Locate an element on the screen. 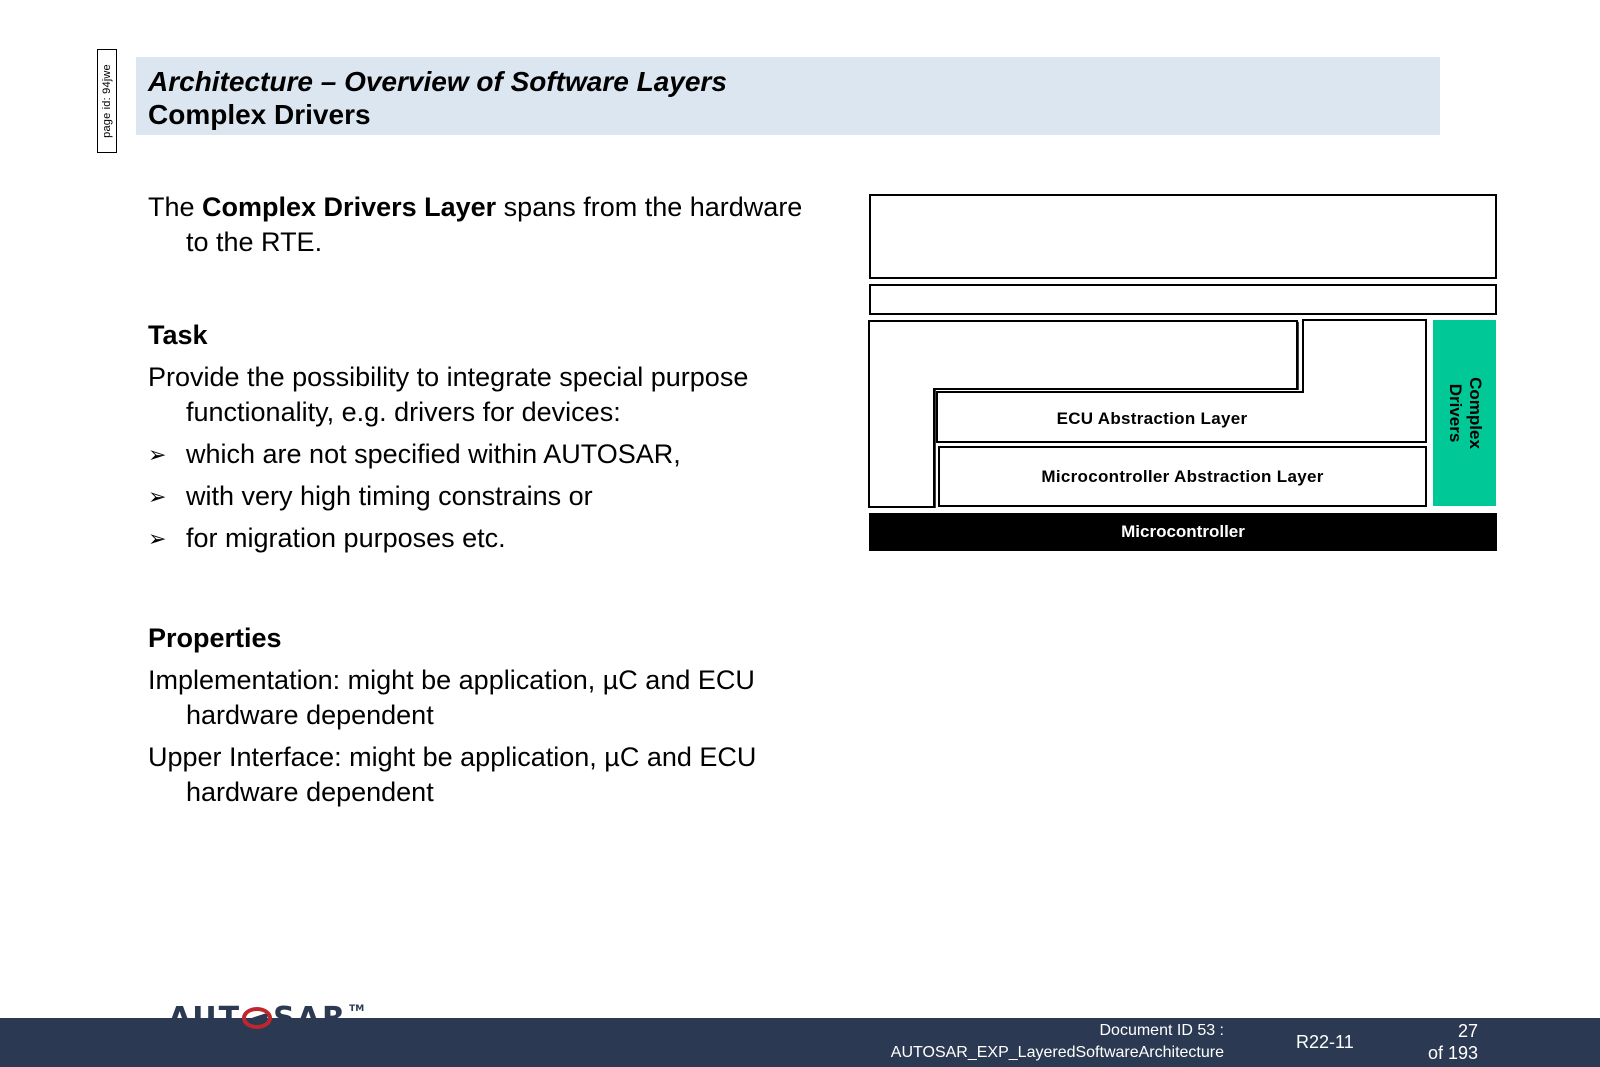  page-id-text: page id: 94jwe is located at coordinates (107, 101).